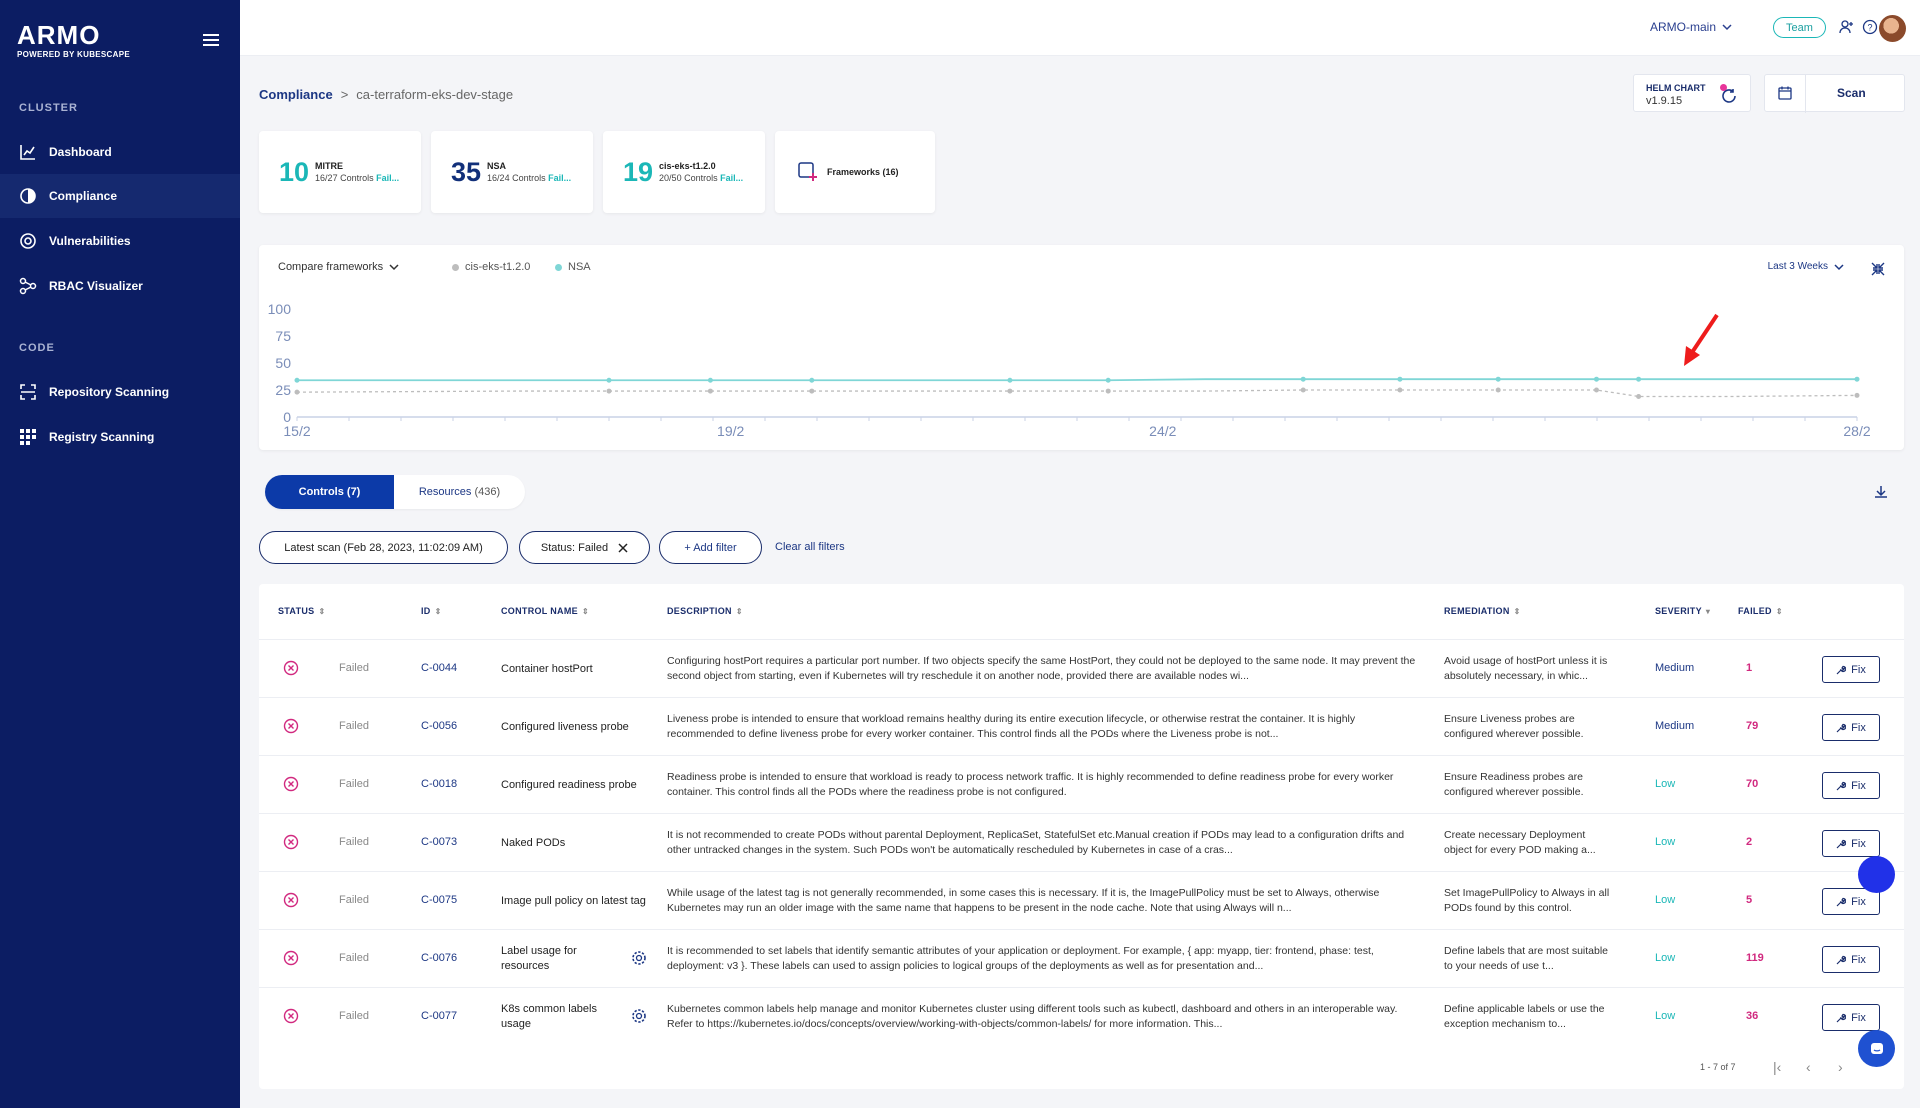 The height and width of the screenshot is (1108, 1920). What do you see at coordinates (1691, 27) in the screenshot?
I see `workspace-select: ARMO-main` at bounding box center [1691, 27].